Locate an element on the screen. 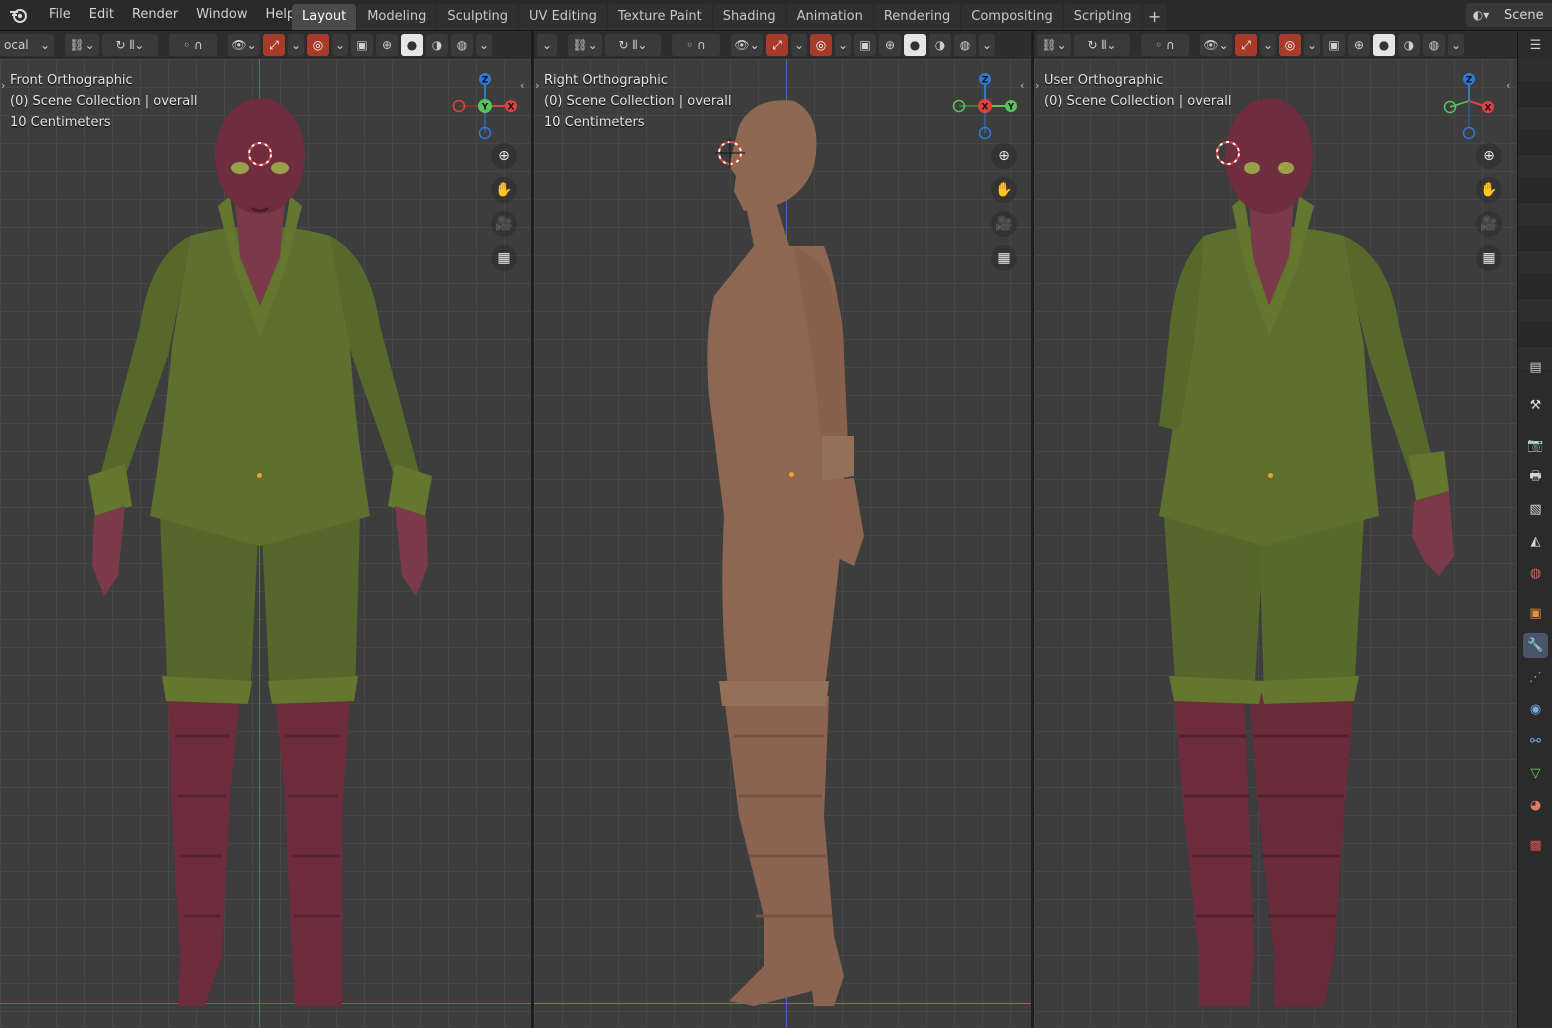 This screenshot has height=1028, width=1552. menu-window: Window is located at coordinates (221, 15).